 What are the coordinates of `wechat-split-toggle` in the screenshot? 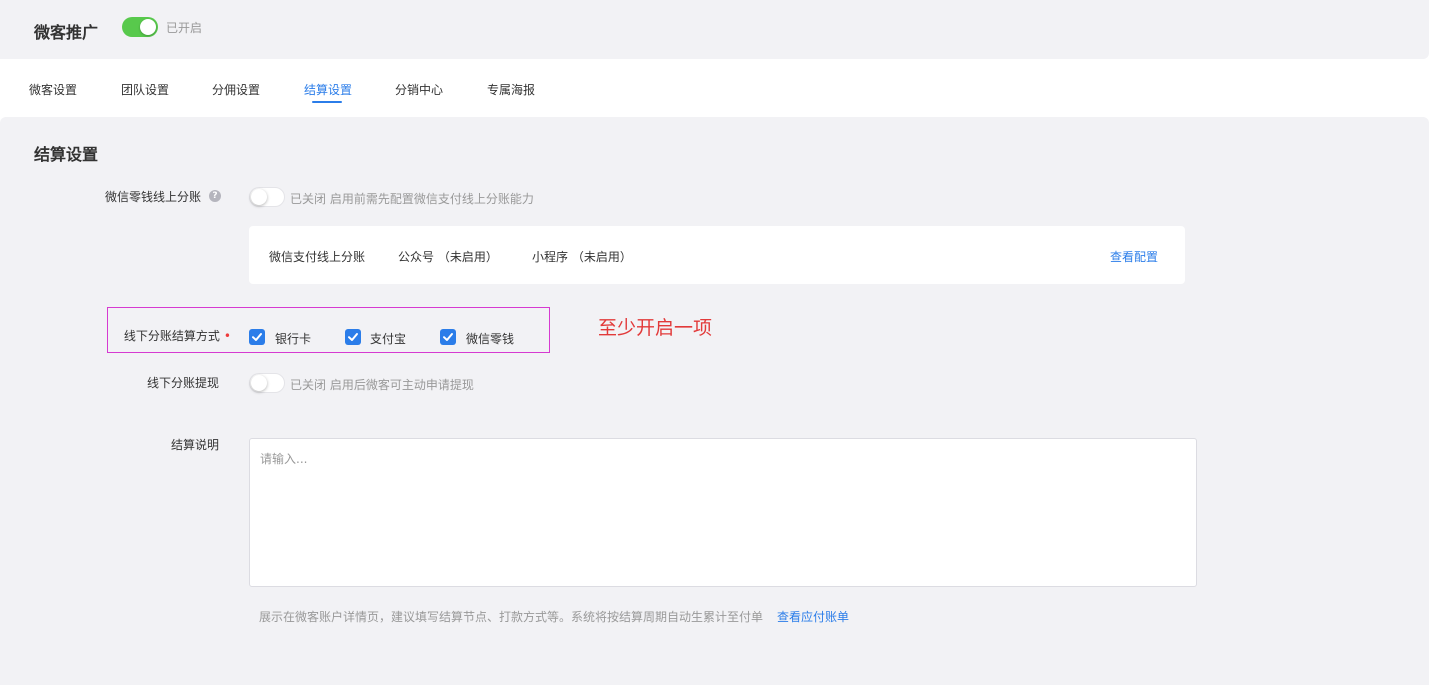 It's located at (267, 197).